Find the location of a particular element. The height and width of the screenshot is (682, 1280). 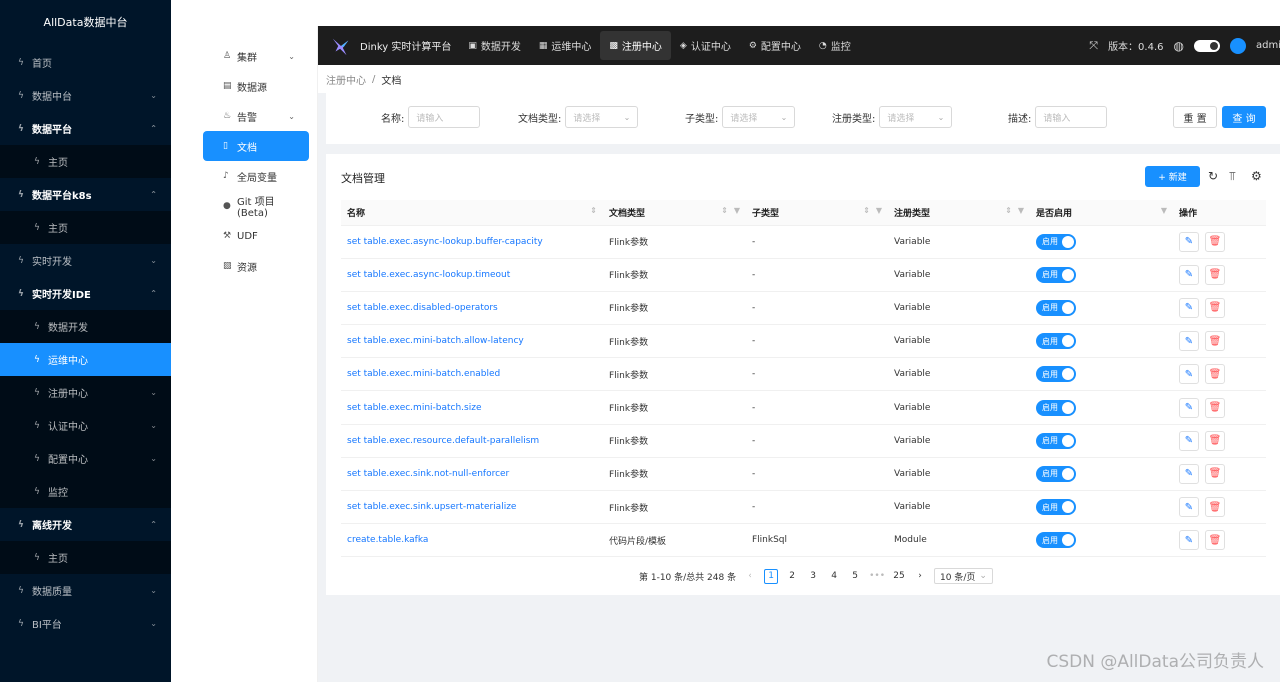

submenu-item-5: ● Git 项目(Beta) is located at coordinates (256, 206).